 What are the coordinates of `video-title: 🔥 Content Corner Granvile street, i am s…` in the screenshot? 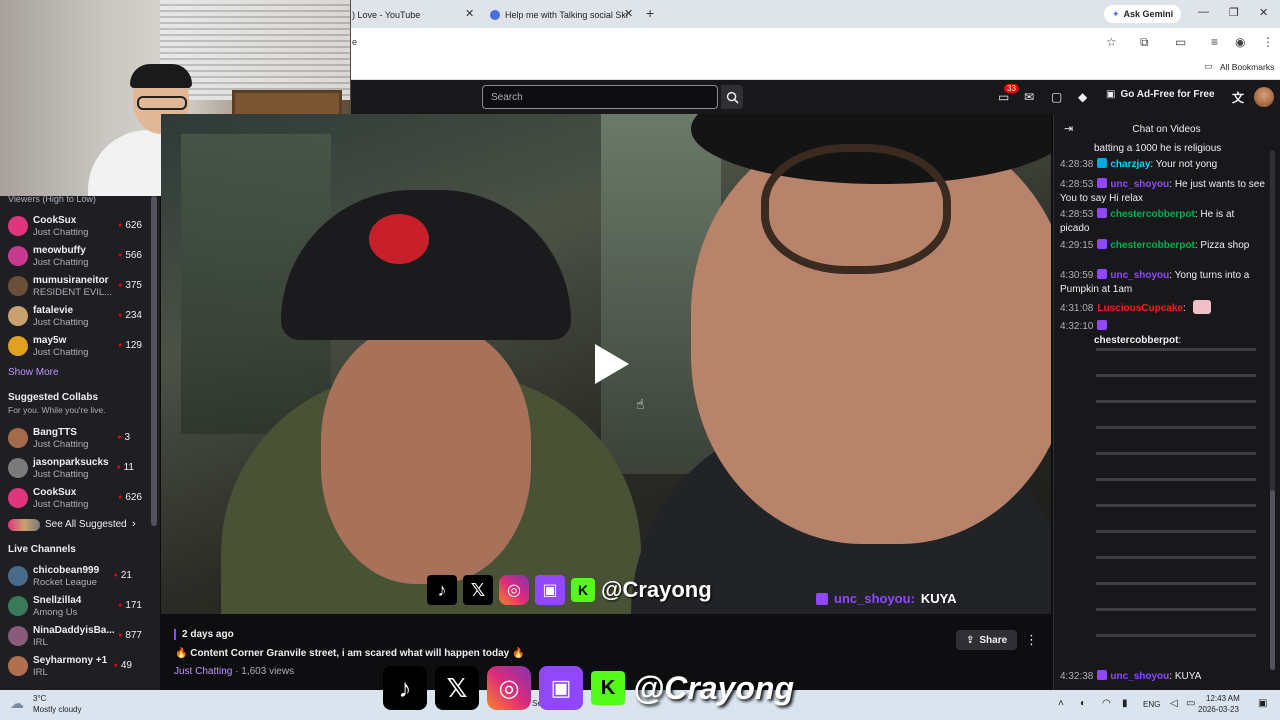 It's located at (350, 653).